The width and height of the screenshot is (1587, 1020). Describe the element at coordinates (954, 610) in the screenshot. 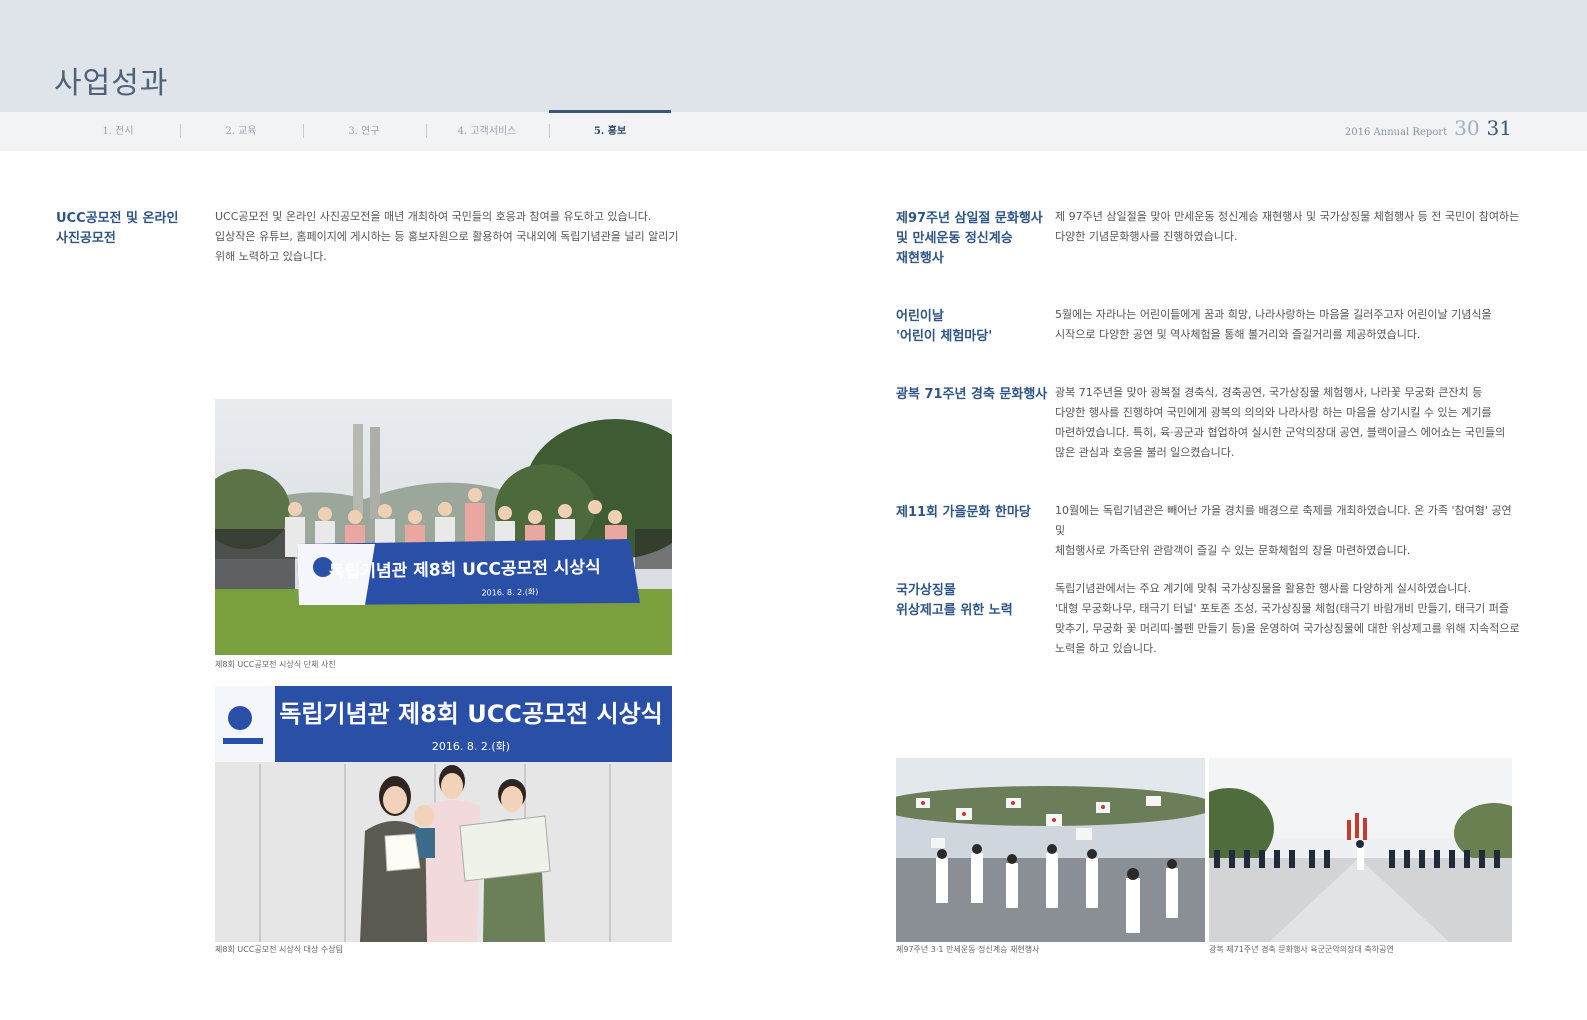

I see `section-title-line: 위상제고를 위한 노력` at that location.